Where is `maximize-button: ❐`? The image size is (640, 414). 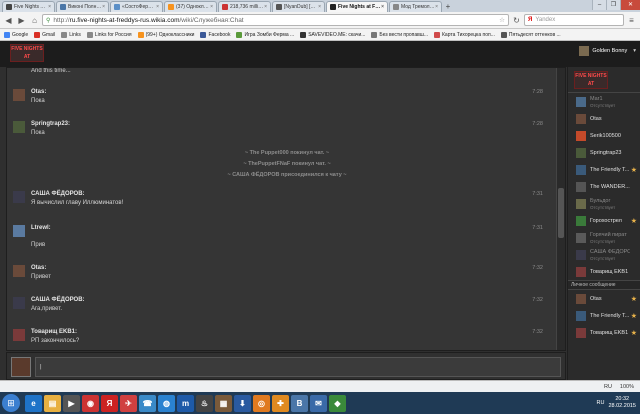 maximize-button: ❐ is located at coordinates (613, 5).